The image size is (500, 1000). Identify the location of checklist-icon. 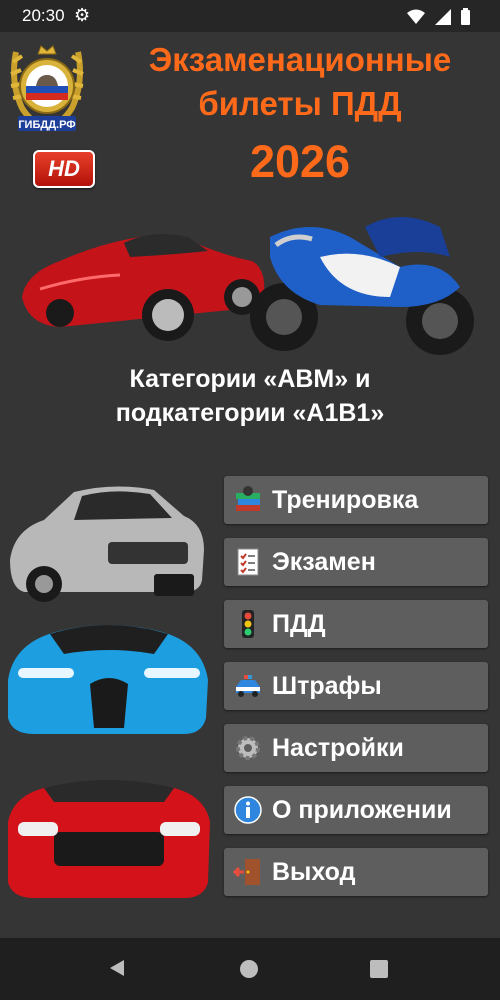
(248, 562).